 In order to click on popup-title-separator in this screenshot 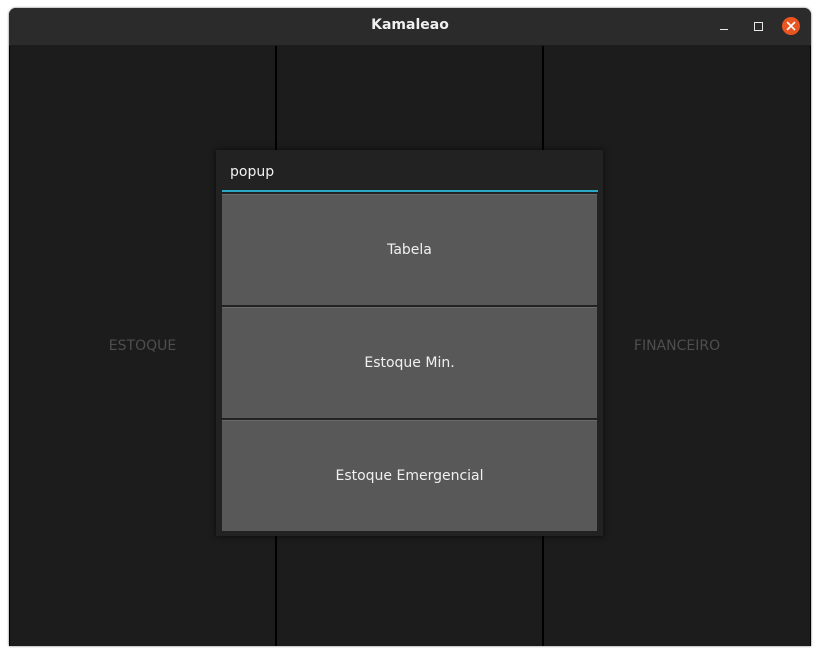, I will do `click(410, 191)`.